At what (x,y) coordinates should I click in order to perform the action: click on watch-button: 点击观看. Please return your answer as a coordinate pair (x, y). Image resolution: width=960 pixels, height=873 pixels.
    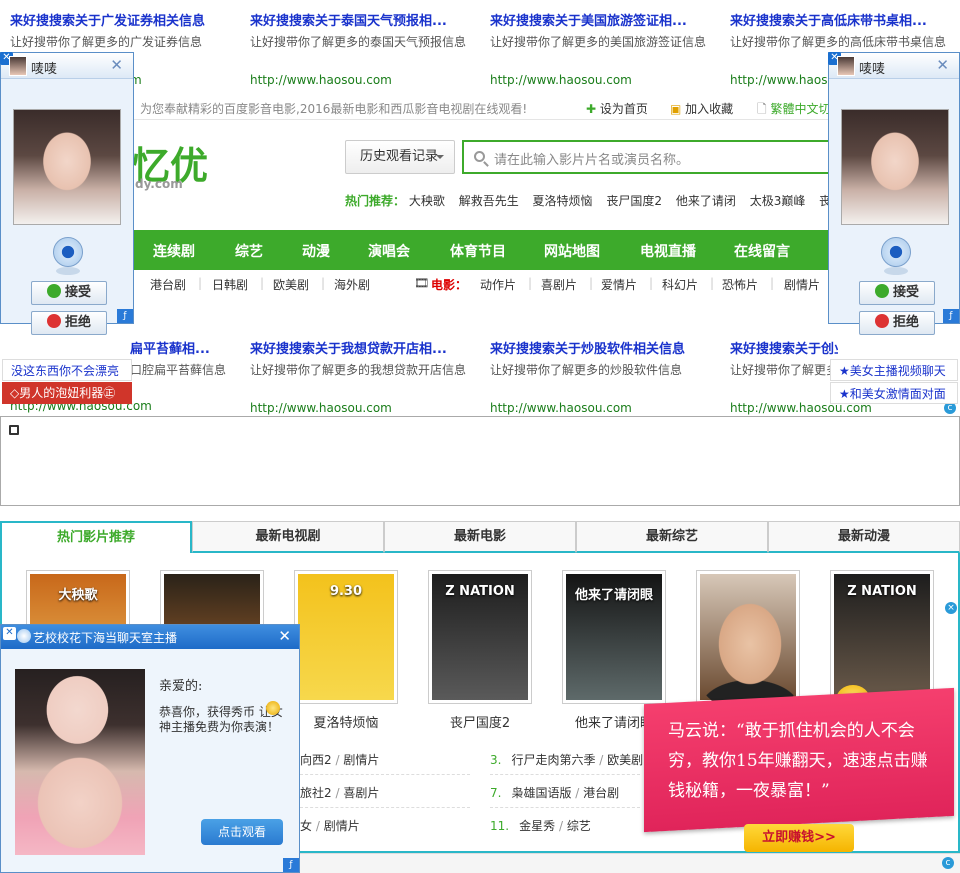
    Looking at the image, I should click on (242, 832).